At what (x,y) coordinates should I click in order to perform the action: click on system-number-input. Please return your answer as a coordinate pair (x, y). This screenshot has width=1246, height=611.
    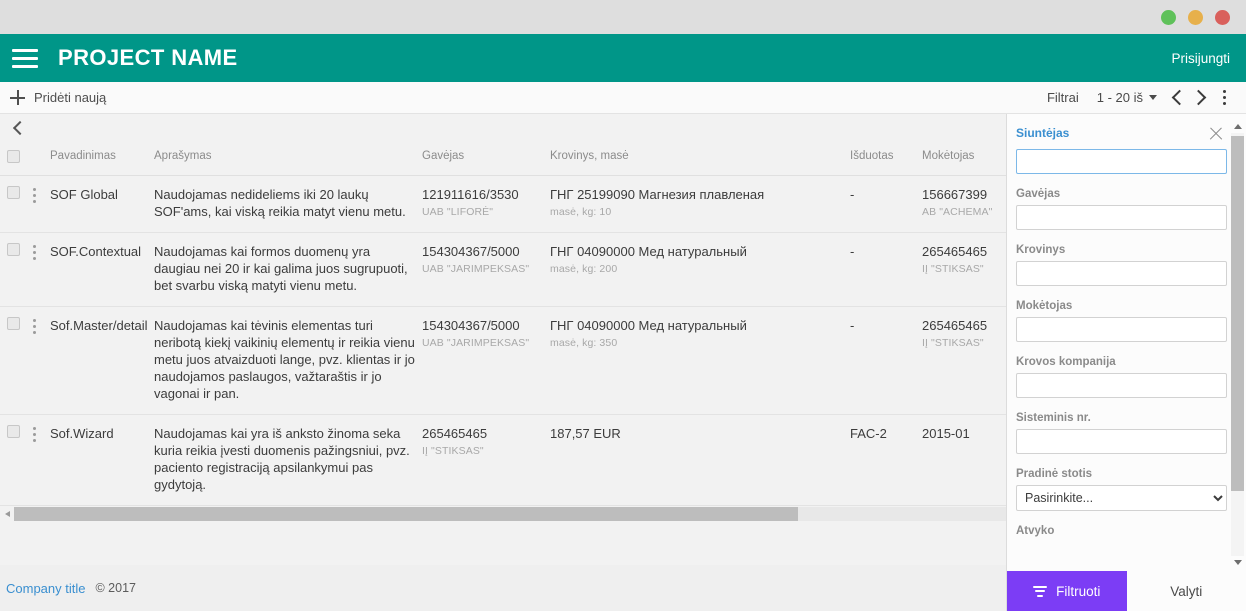
    Looking at the image, I should click on (1121, 441).